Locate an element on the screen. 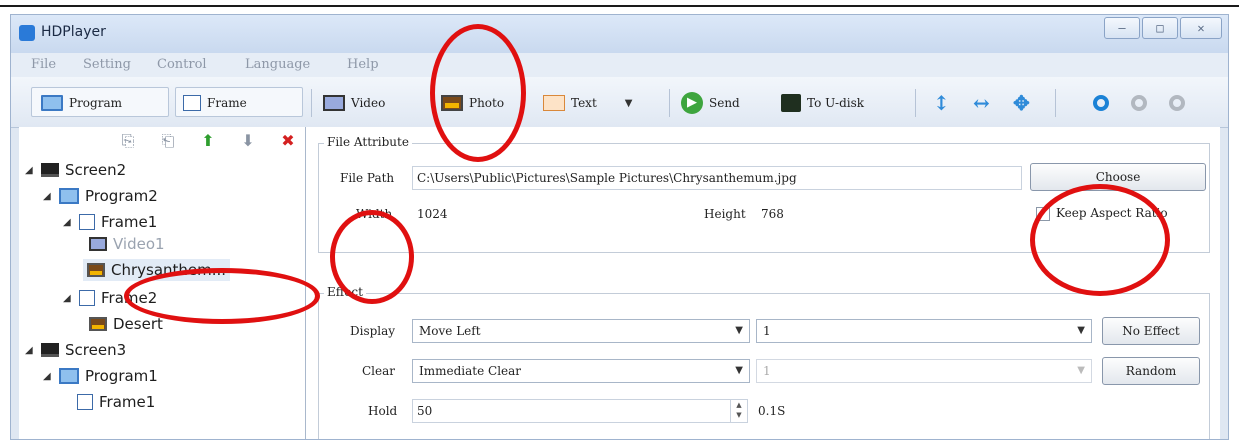 This screenshot has height=440, width=1239. circle-blue-icon is located at coordinates (1101, 103).